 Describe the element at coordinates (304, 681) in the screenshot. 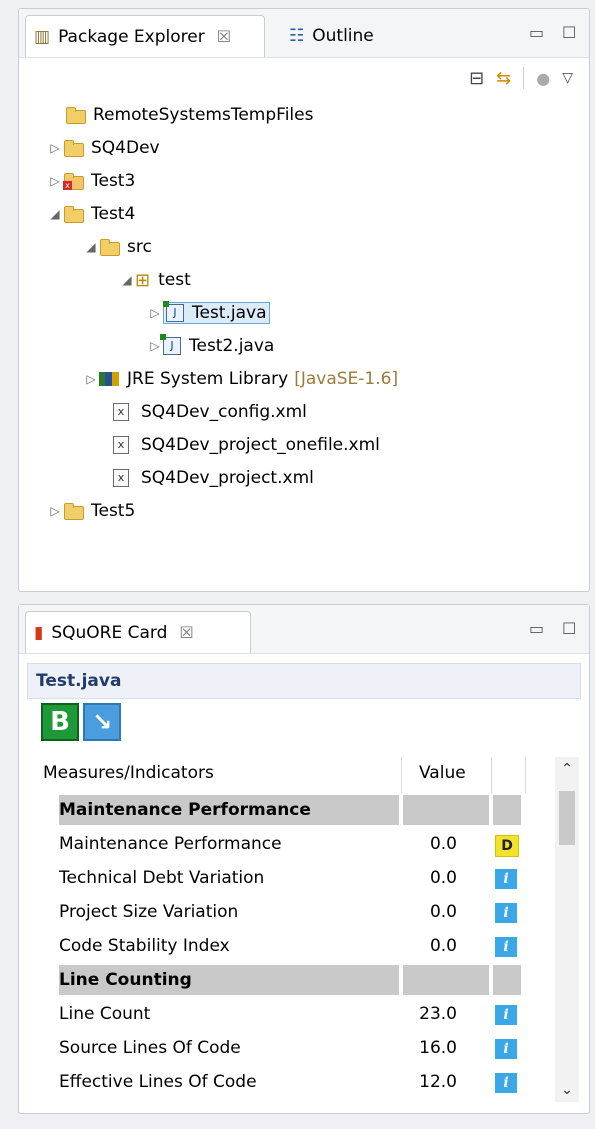

I see `artifact-title: Test.java` at that location.